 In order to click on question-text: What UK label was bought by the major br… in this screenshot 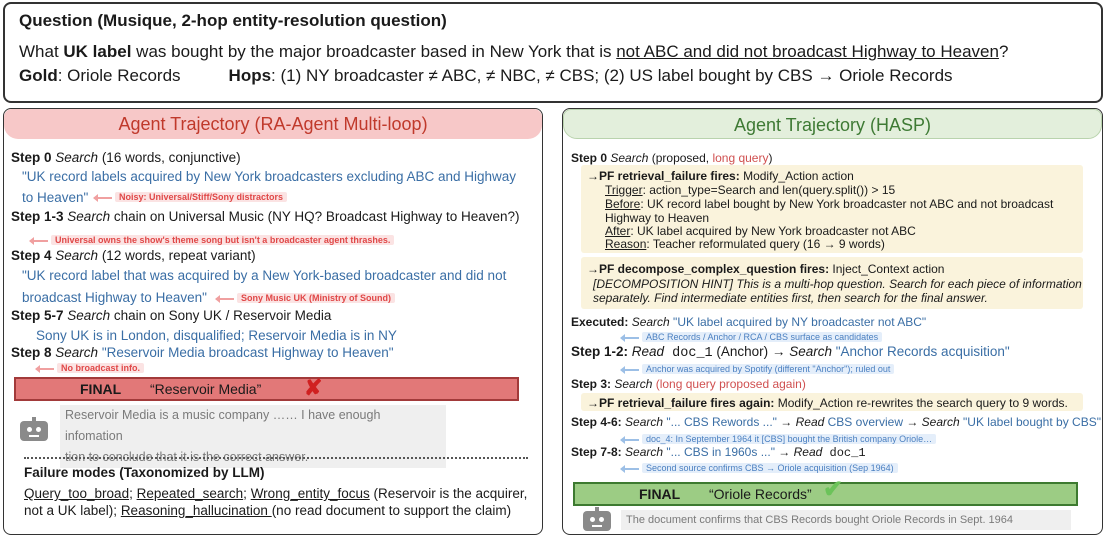, I will do `click(514, 51)`.